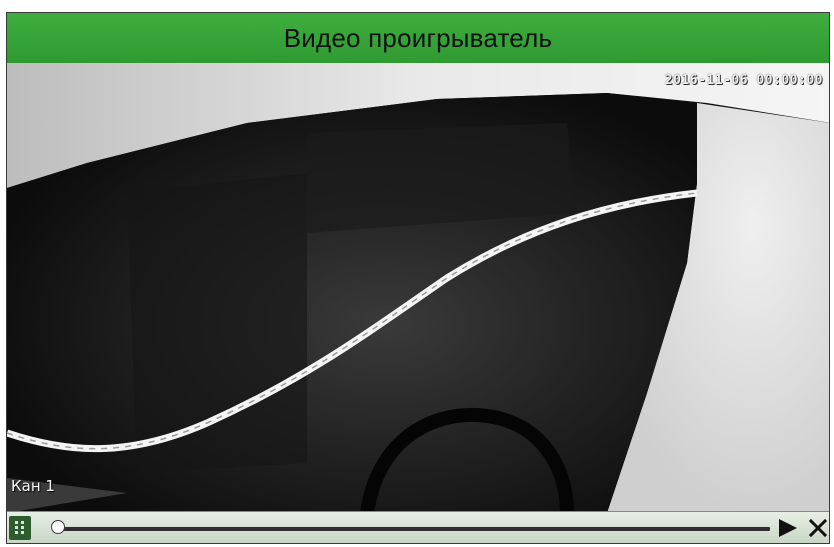 Image resolution: width=834 pixels, height=547 pixels. I want to click on window-title: Видео проигрыватель, so click(418, 37).